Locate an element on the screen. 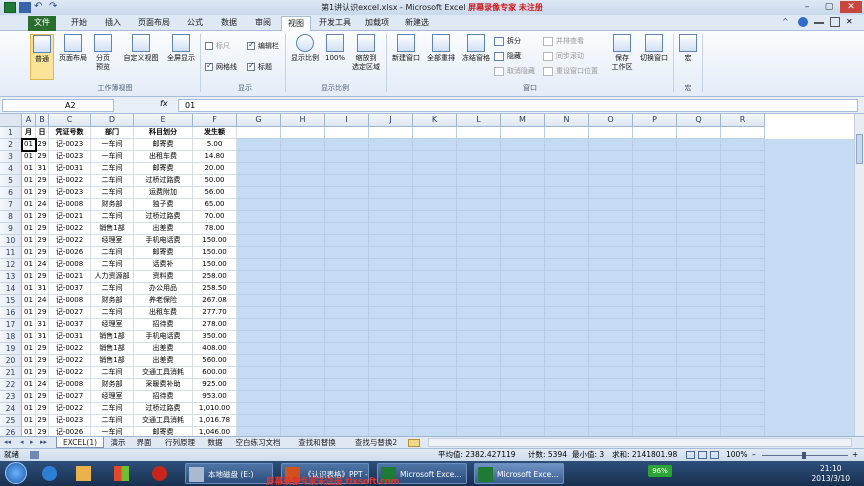 Image resolution: width=864 pixels, height=486 pixels. table-cell: 过桥过路费 is located at coordinates (163, 409).